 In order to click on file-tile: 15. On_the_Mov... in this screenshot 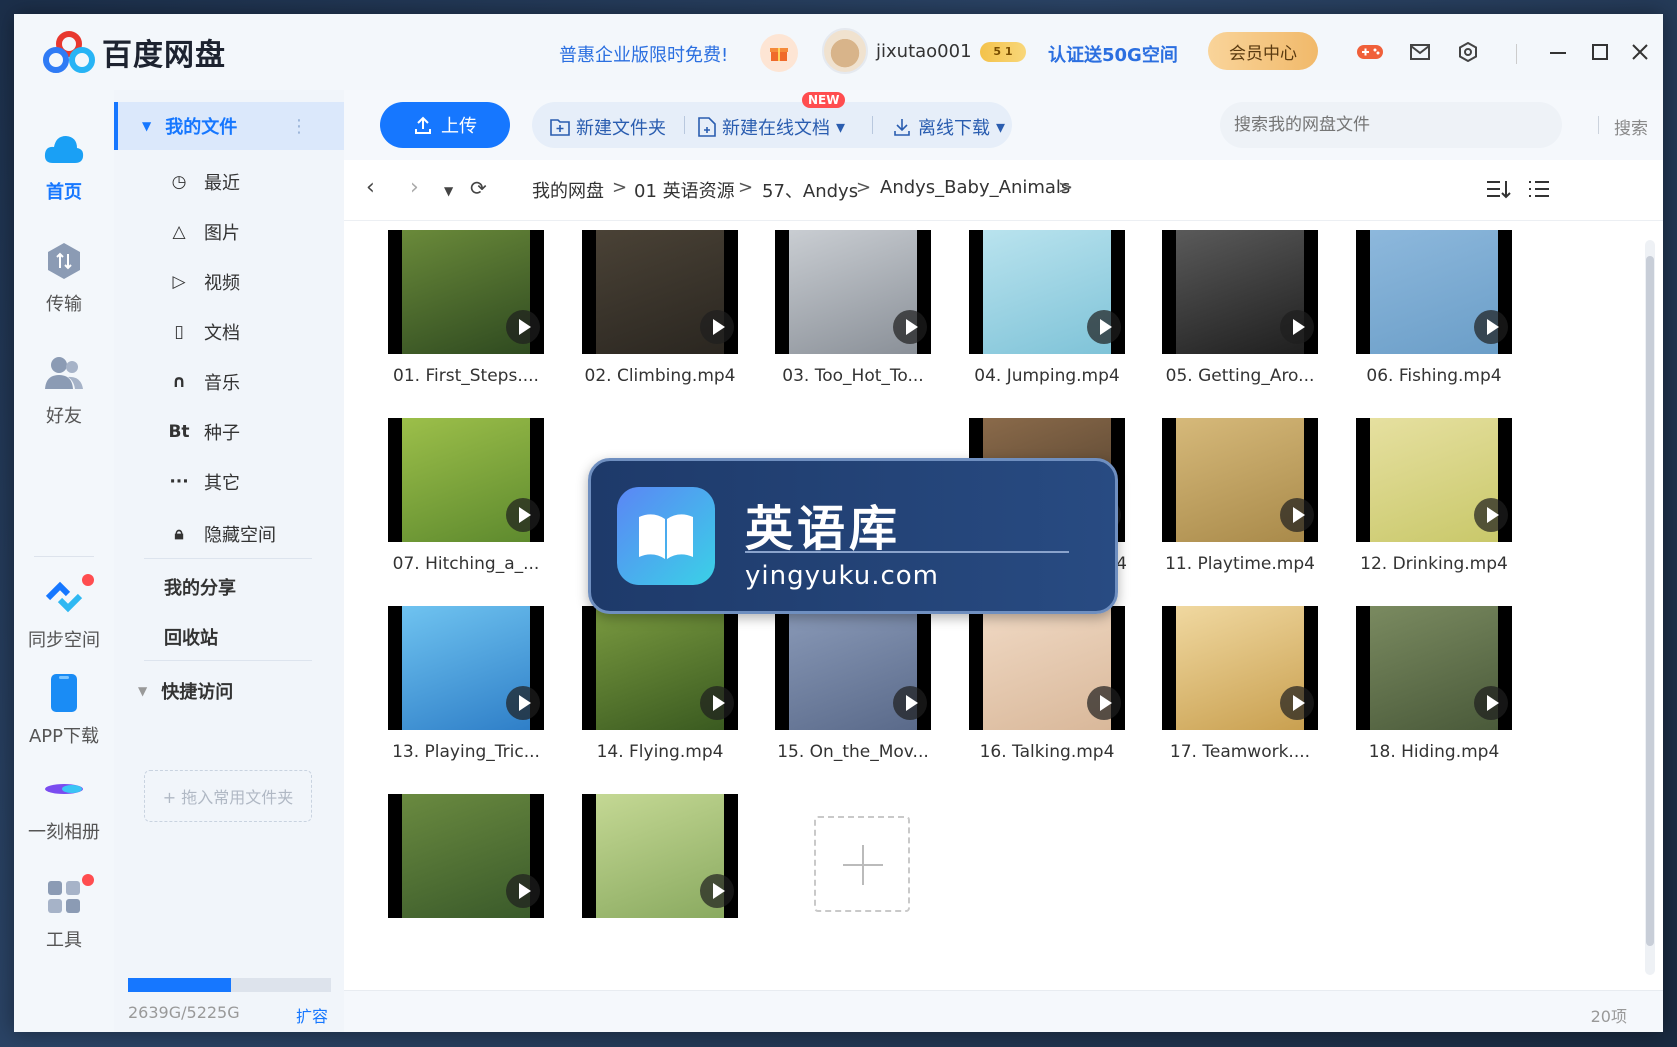, I will do `click(853, 684)`.